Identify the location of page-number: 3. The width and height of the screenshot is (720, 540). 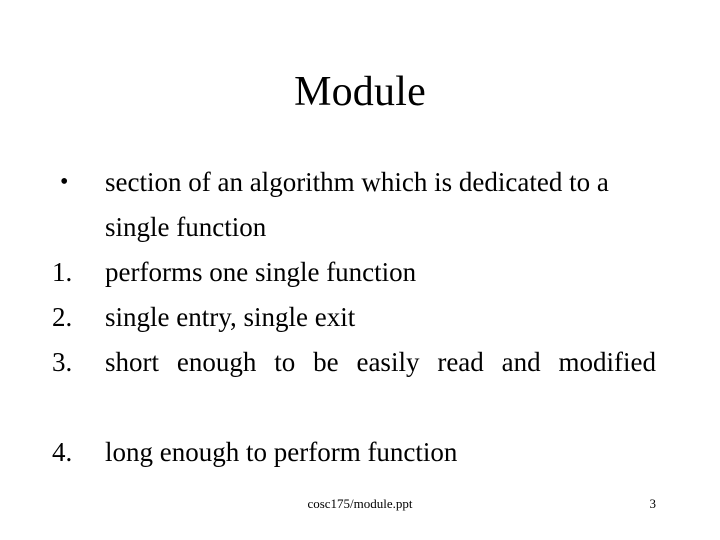
(653, 503).